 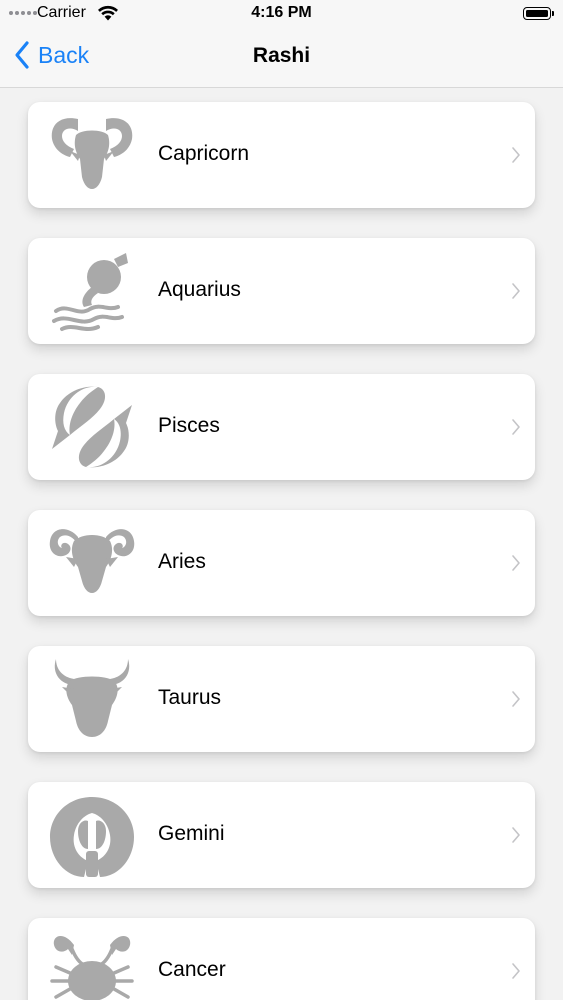 What do you see at coordinates (192, 969) in the screenshot?
I see `rashi-item-label: Cancer` at bounding box center [192, 969].